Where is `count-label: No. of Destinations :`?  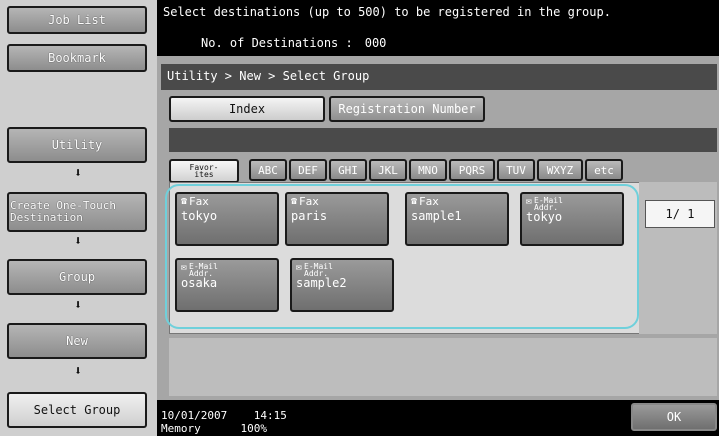
count-label: No. of Destinations : is located at coordinates (277, 43).